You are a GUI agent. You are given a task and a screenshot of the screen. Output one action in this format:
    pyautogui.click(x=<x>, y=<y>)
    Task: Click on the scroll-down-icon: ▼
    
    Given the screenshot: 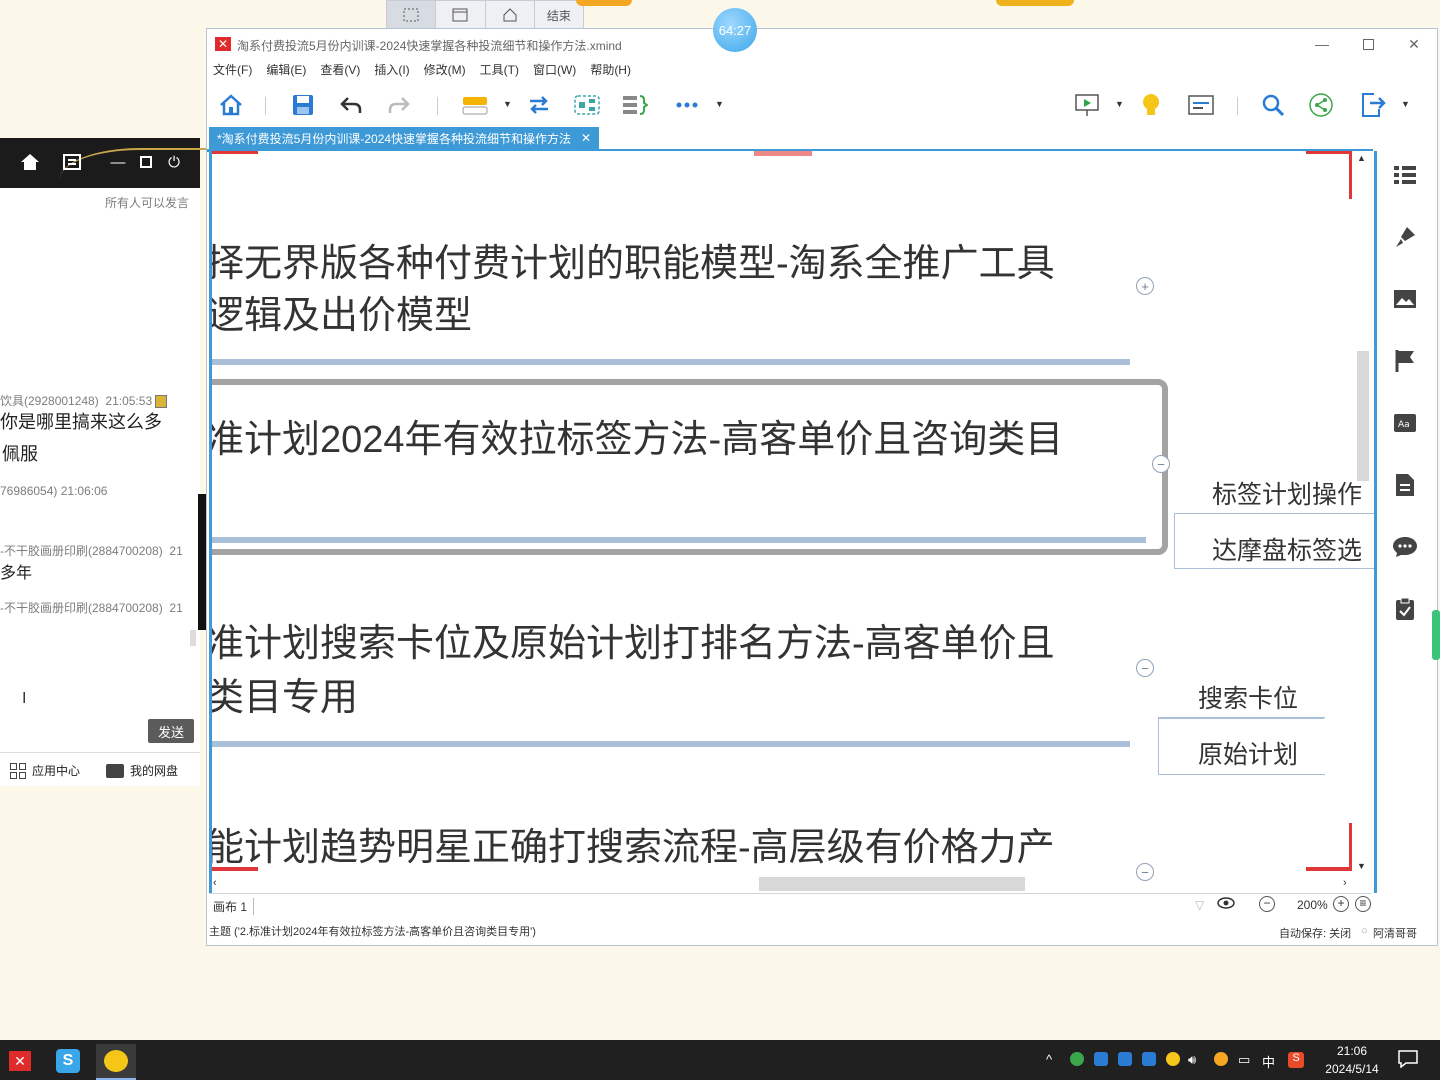 What is the action you would take?
    pyautogui.click(x=1361, y=866)
    